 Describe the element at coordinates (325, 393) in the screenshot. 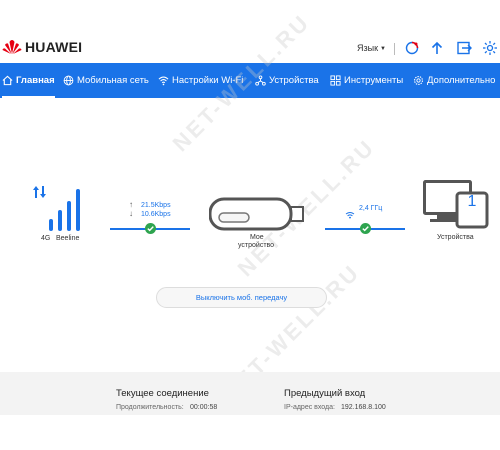

I see `previous-login-title: Предыдущий вход` at that location.